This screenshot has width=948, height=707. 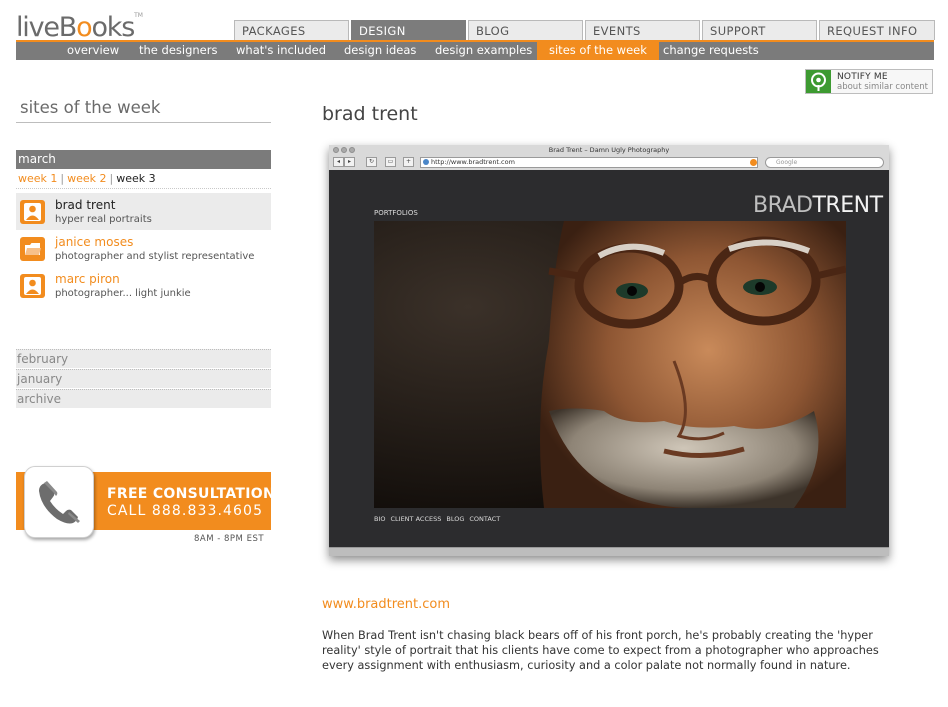 What do you see at coordinates (281, 51) in the screenshot?
I see `subnav-whats-included: what's included` at bounding box center [281, 51].